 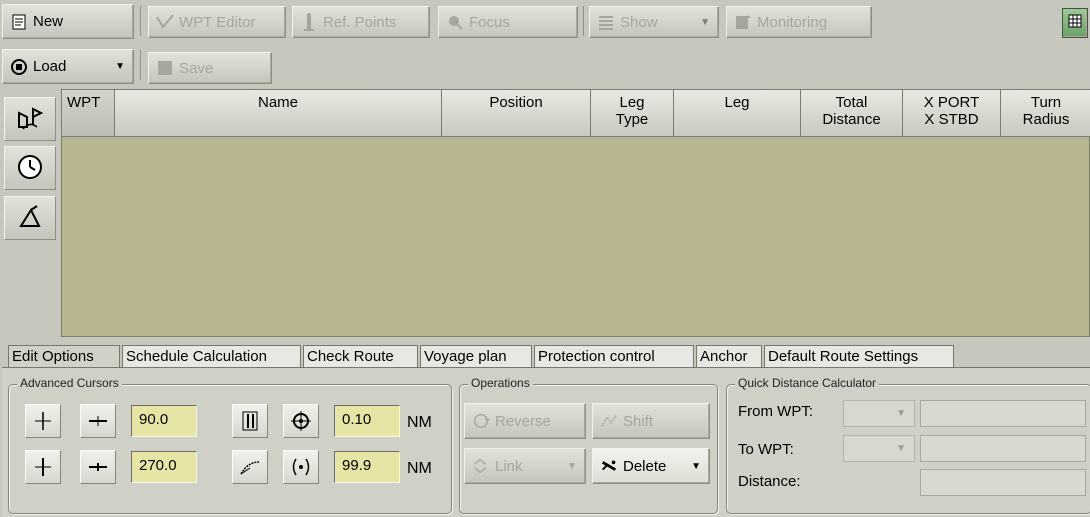 What do you see at coordinates (196, 68) in the screenshot?
I see `save-label: Save` at bounding box center [196, 68].